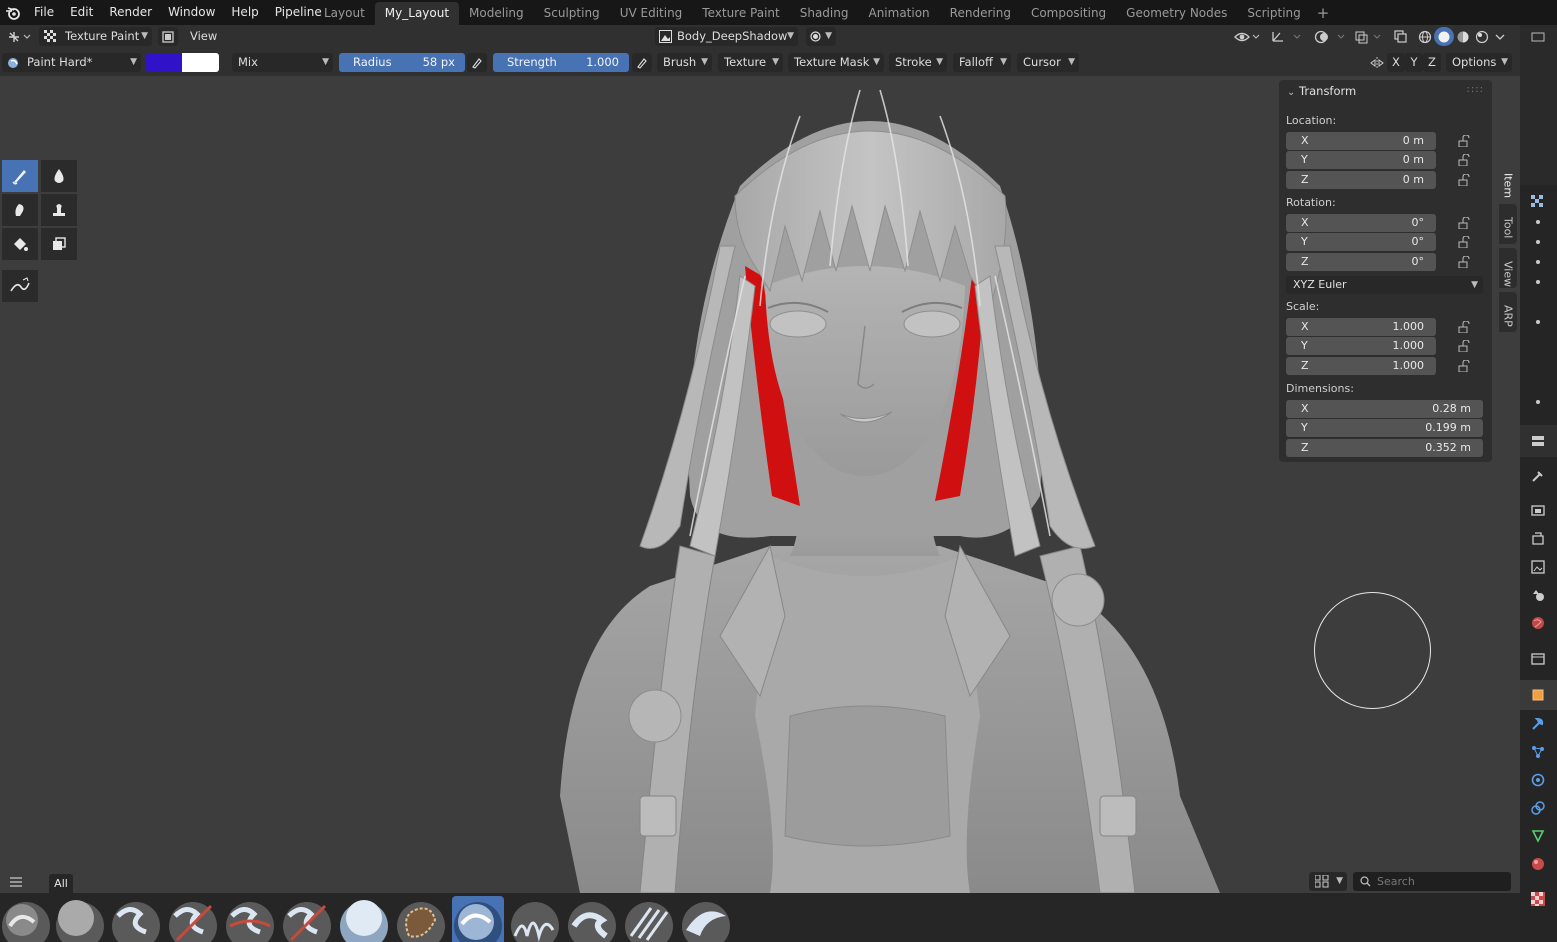 The height and width of the screenshot is (942, 1557). What do you see at coordinates (1361, 262) in the screenshot?
I see `rotation-z-field: Z 0°` at bounding box center [1361, 262].